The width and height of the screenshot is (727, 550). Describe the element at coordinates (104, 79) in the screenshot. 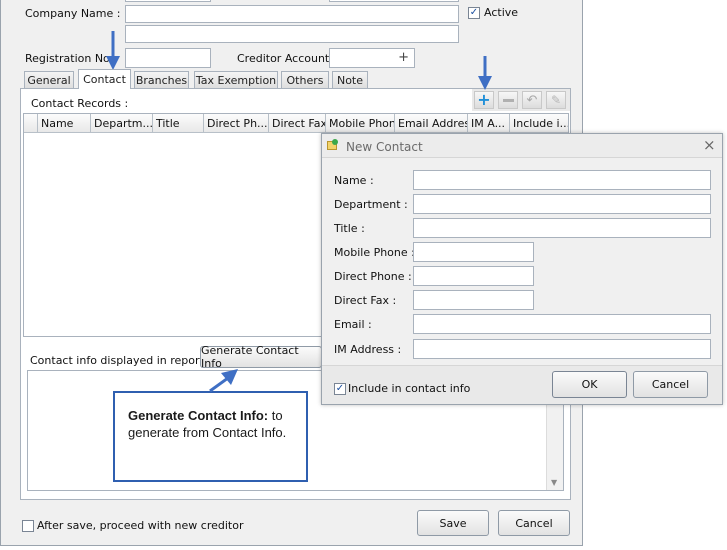

I see `tab-contact: Contact` at that location.